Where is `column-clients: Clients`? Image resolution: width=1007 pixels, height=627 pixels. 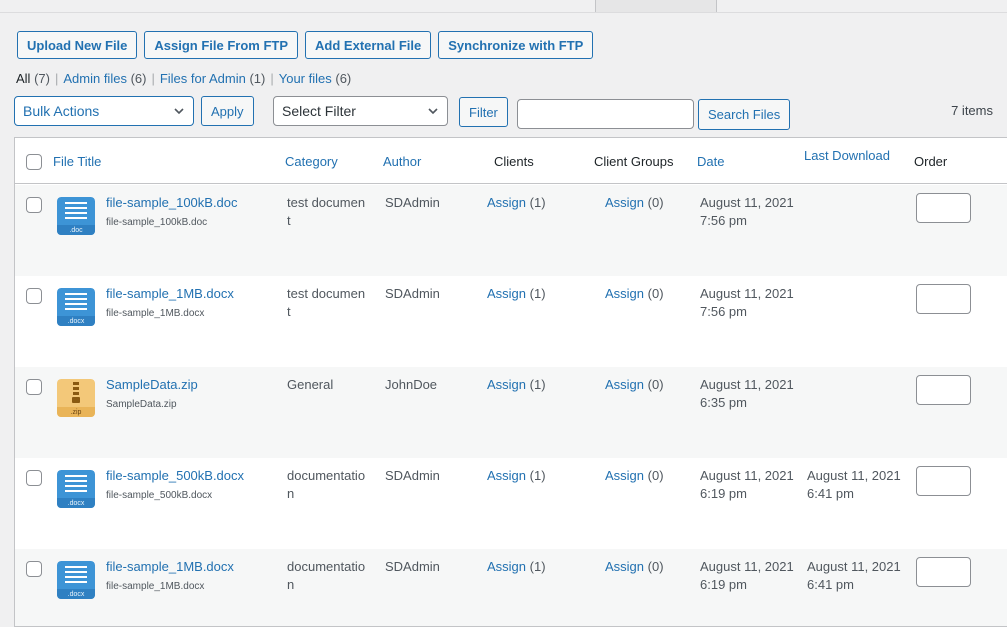
column-clients: Clients is located at coordinates (514, 161).